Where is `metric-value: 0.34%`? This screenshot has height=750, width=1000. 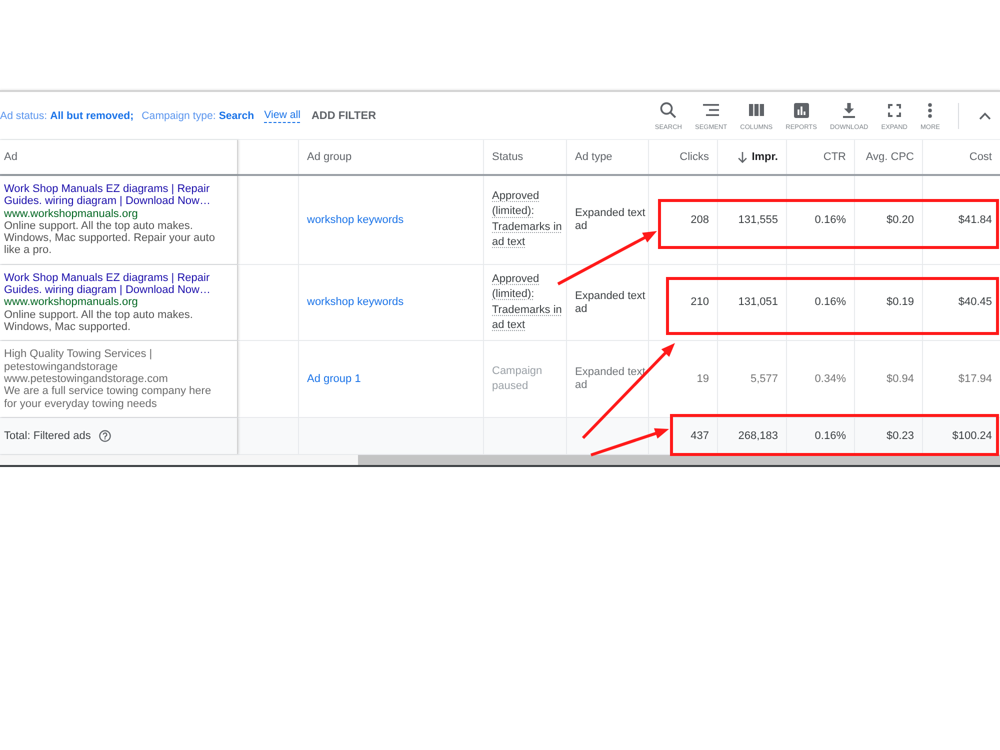
metric-value: 0.34% is located at coordinates (830, 379).